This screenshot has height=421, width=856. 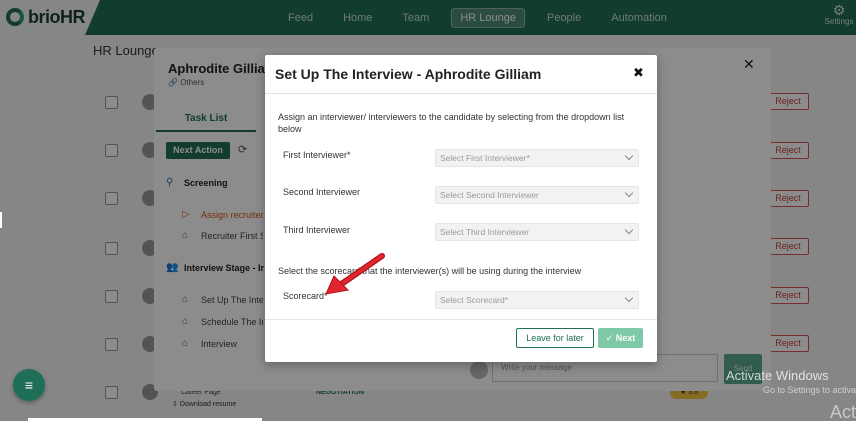 What do you see at coordinates (843, 411) in the screenshot?
I see `activate-windows-fragment: Act` at bounding box center [843, 411].